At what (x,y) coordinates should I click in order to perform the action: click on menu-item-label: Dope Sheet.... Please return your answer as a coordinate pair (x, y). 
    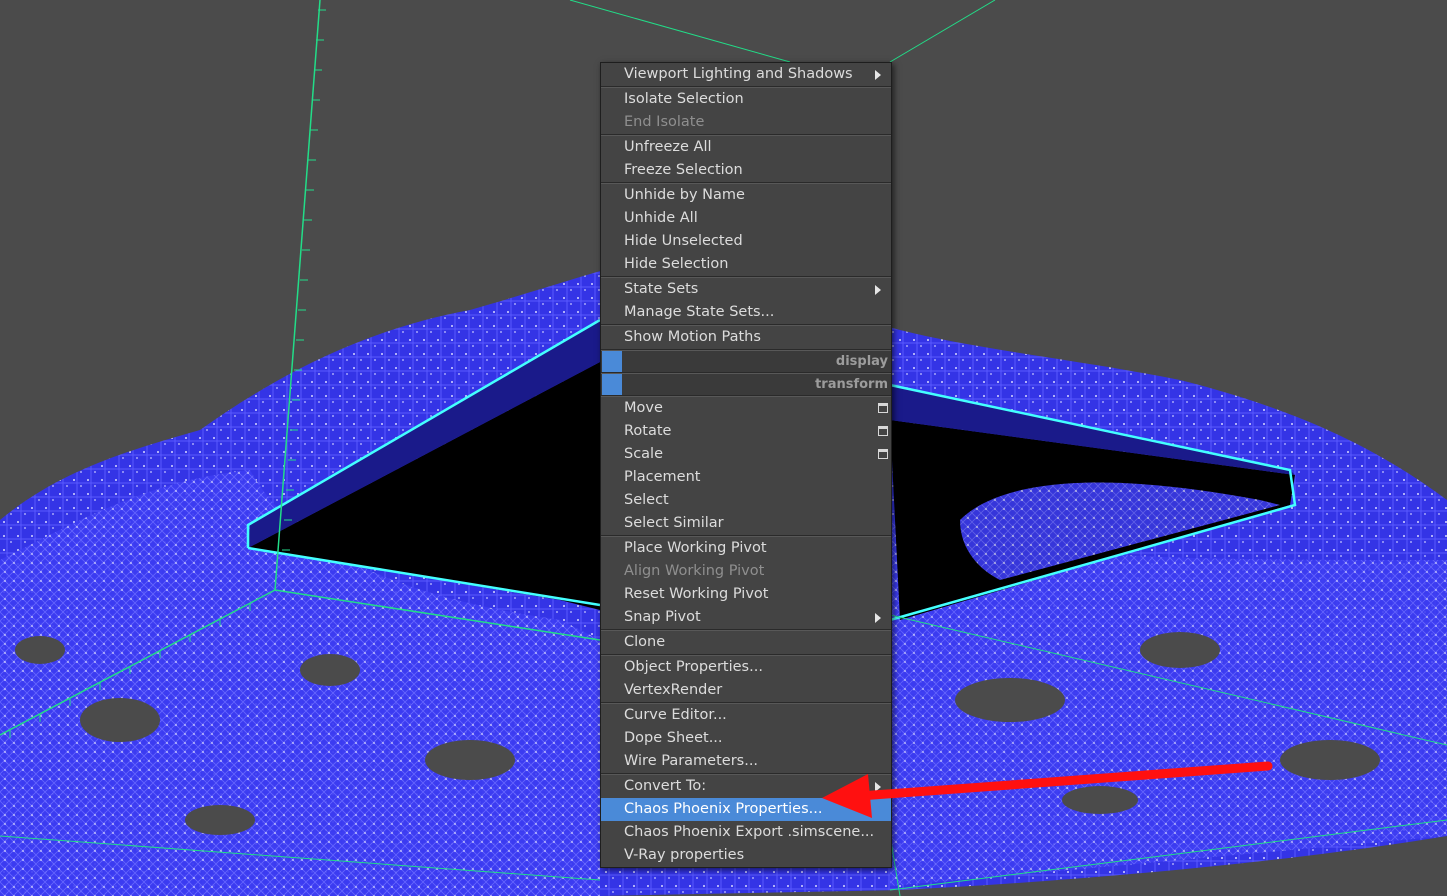
    Looking at the image, I should click on (673, 738).